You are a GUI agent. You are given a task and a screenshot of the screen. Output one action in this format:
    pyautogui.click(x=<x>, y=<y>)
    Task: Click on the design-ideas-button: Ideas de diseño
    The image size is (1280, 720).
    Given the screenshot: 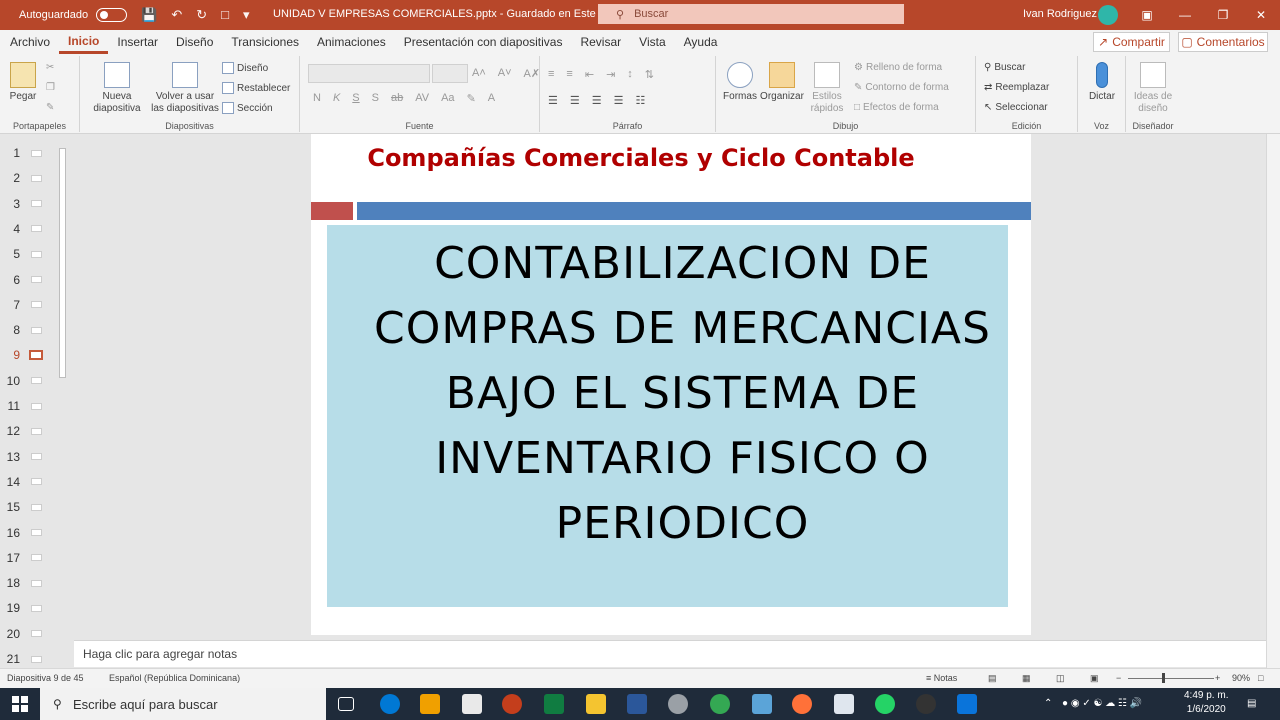 What is the action you would take?
    pyautogui.click(x=1153, y=88)
    